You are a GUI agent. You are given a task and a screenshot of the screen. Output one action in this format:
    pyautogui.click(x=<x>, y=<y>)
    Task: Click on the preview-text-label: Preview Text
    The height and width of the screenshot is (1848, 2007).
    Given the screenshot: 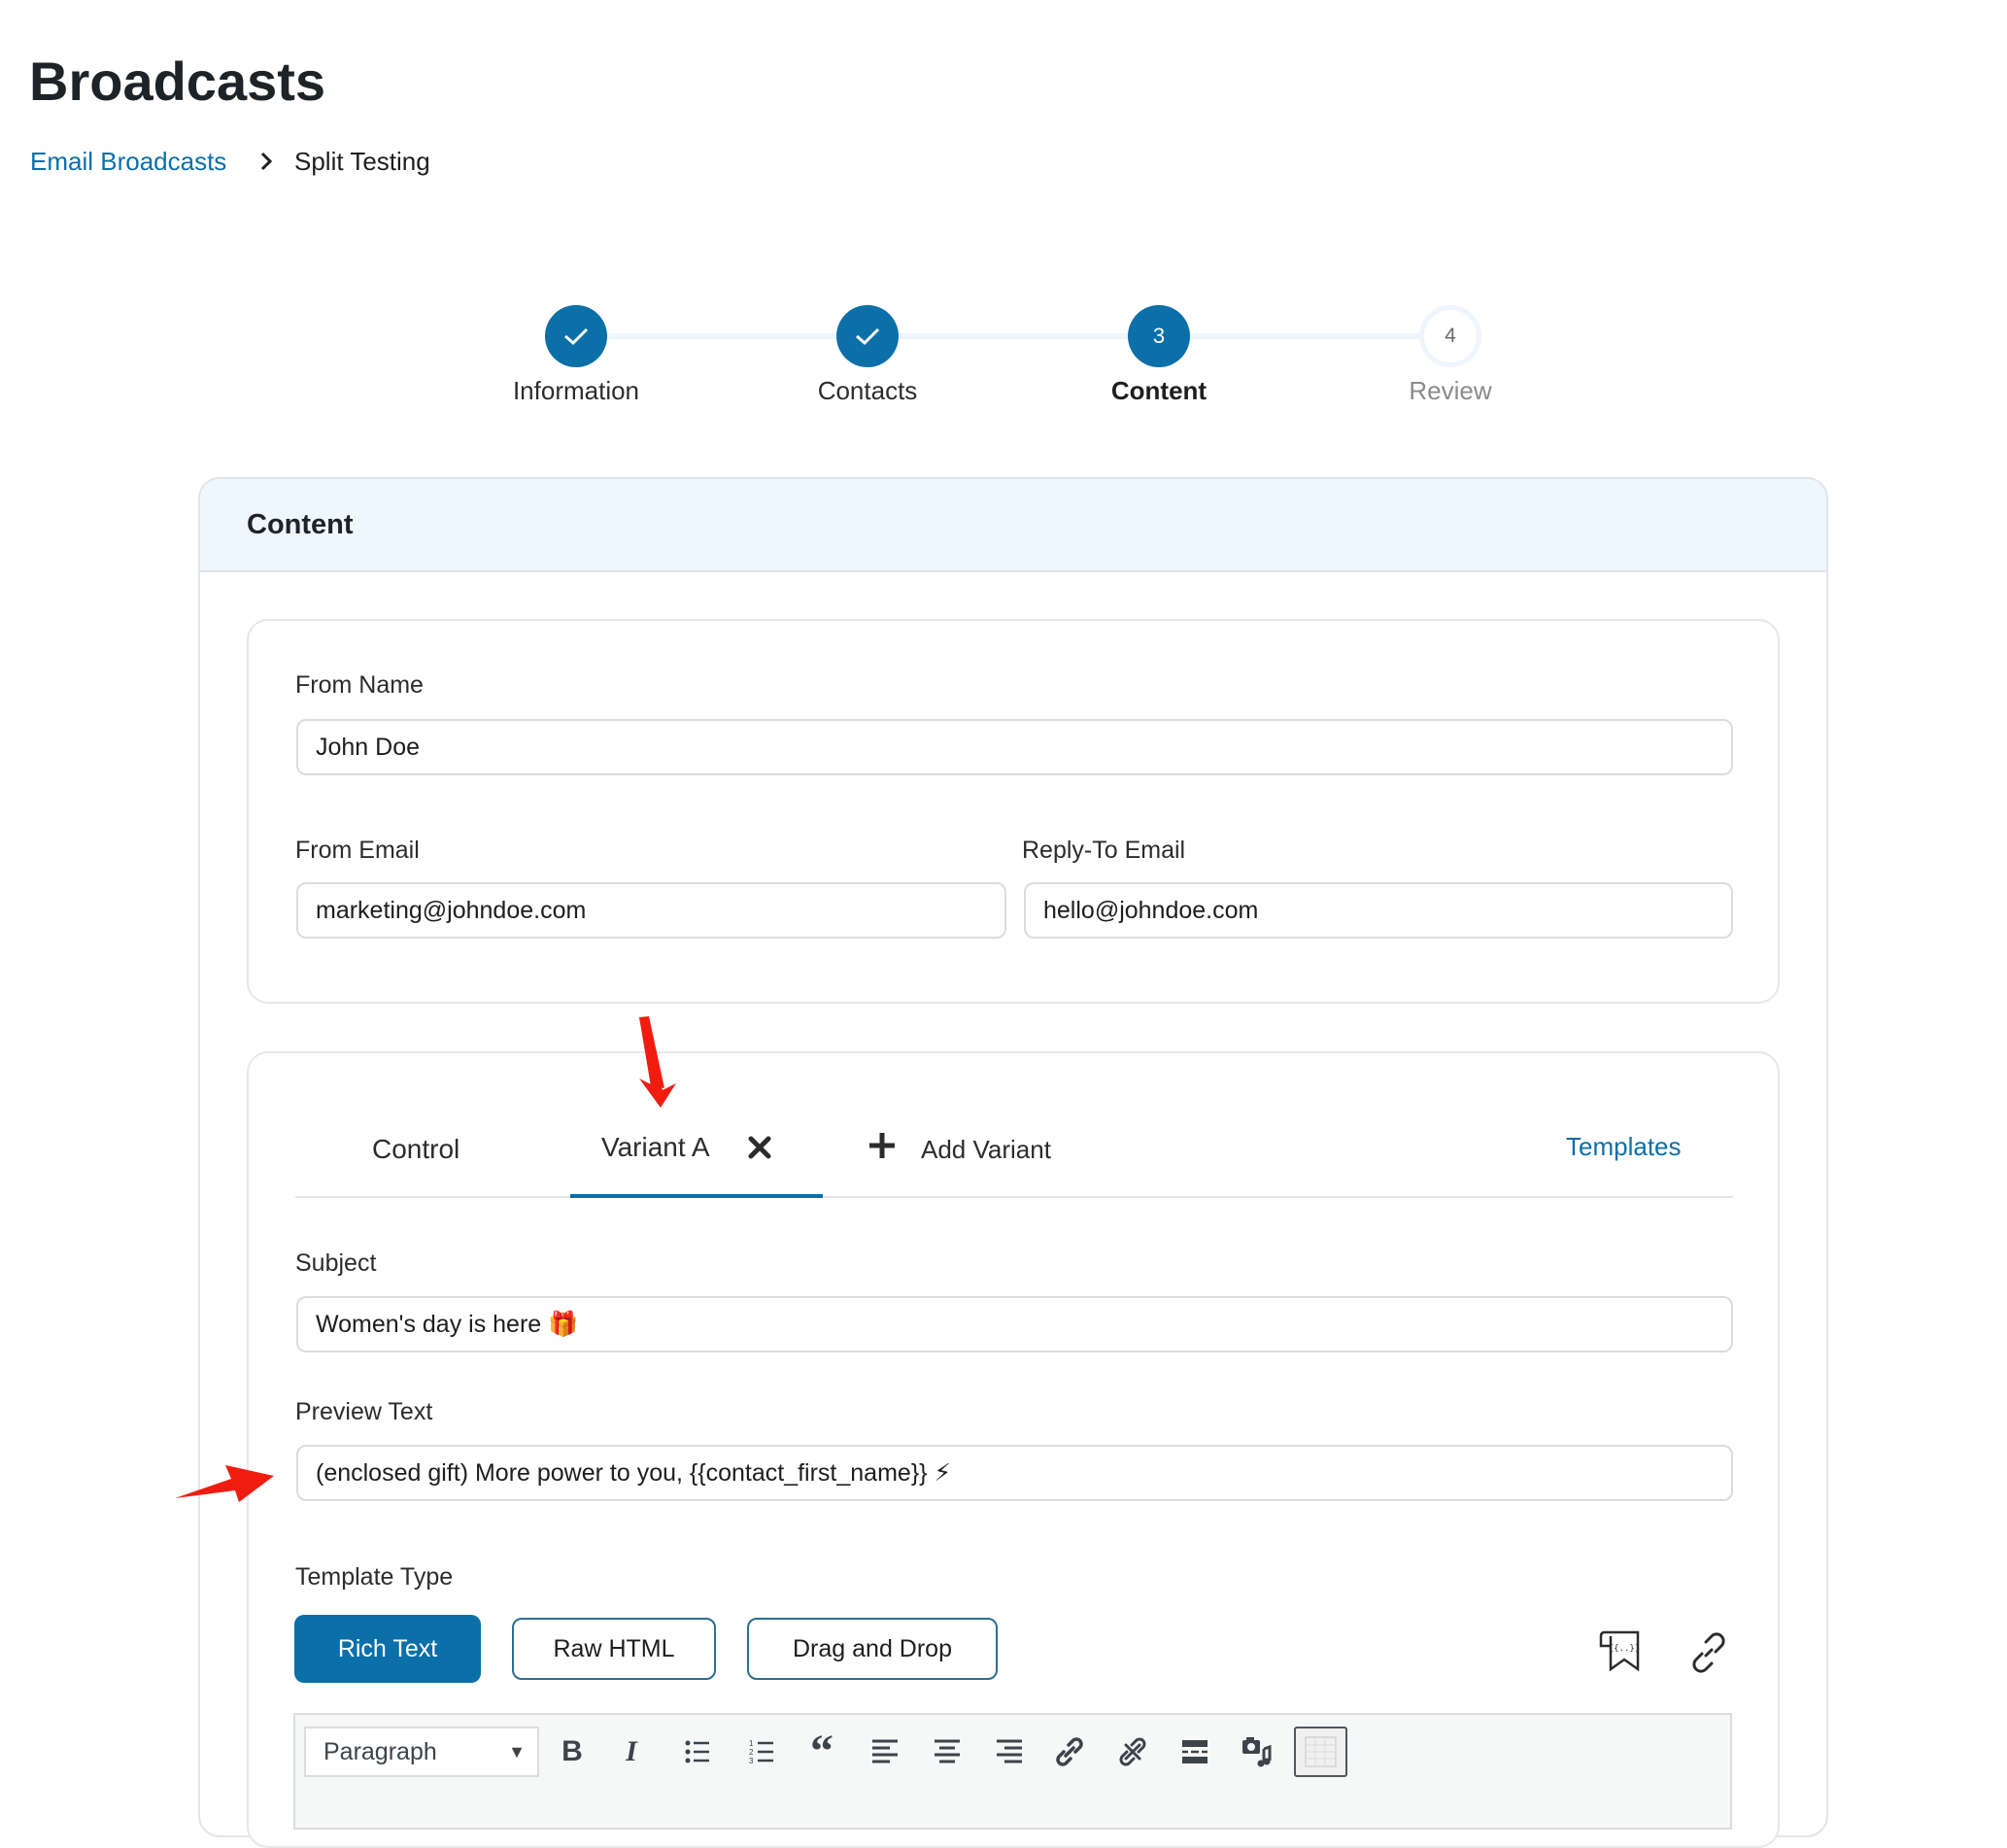 What is the action you would take?
    pyautogui.click(x=364, y=1411)
    